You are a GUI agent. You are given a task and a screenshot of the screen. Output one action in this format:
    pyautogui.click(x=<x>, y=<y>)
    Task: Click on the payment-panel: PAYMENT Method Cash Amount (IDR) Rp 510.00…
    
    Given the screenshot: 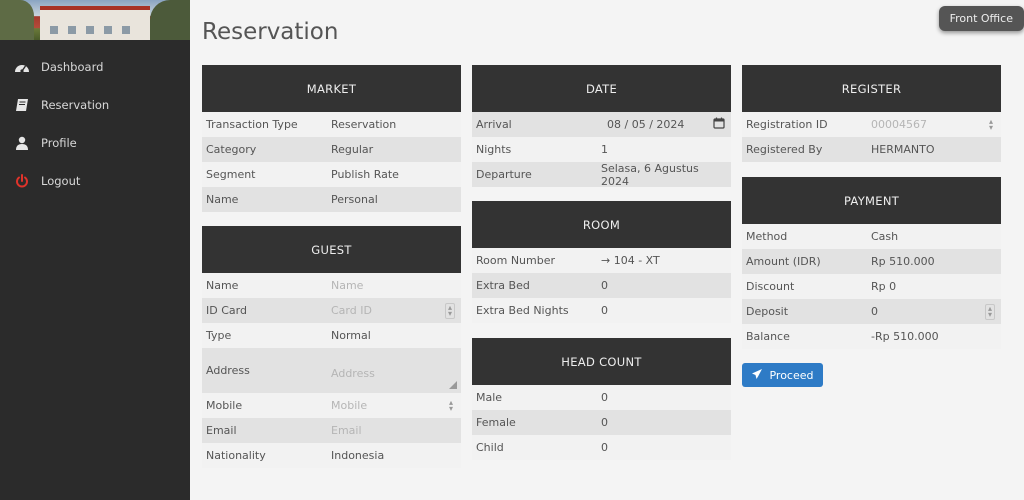 What is the action you would take?
    pyautogui.click(x=871, y=263)
    